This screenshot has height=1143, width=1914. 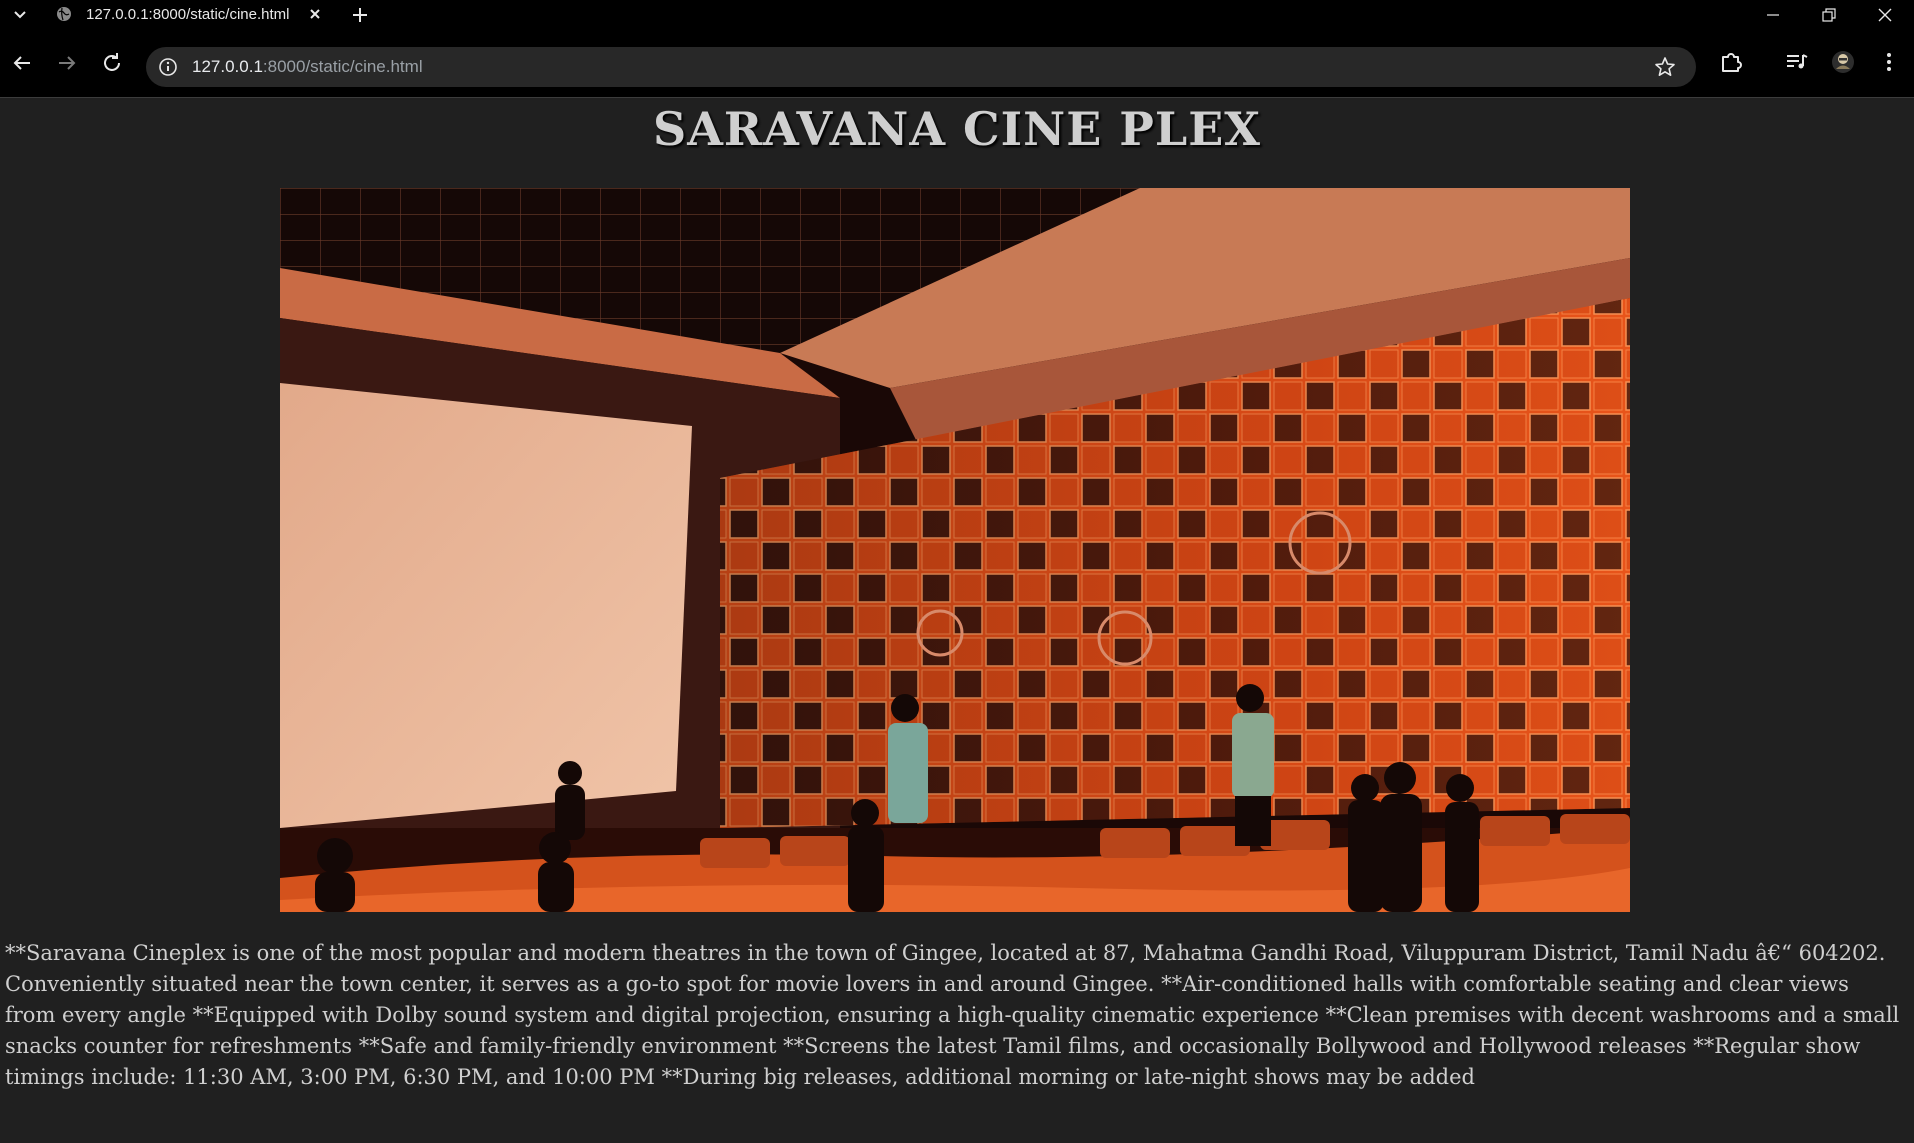 I want to click on chevron-down-icon, so click(x=20, y=14).